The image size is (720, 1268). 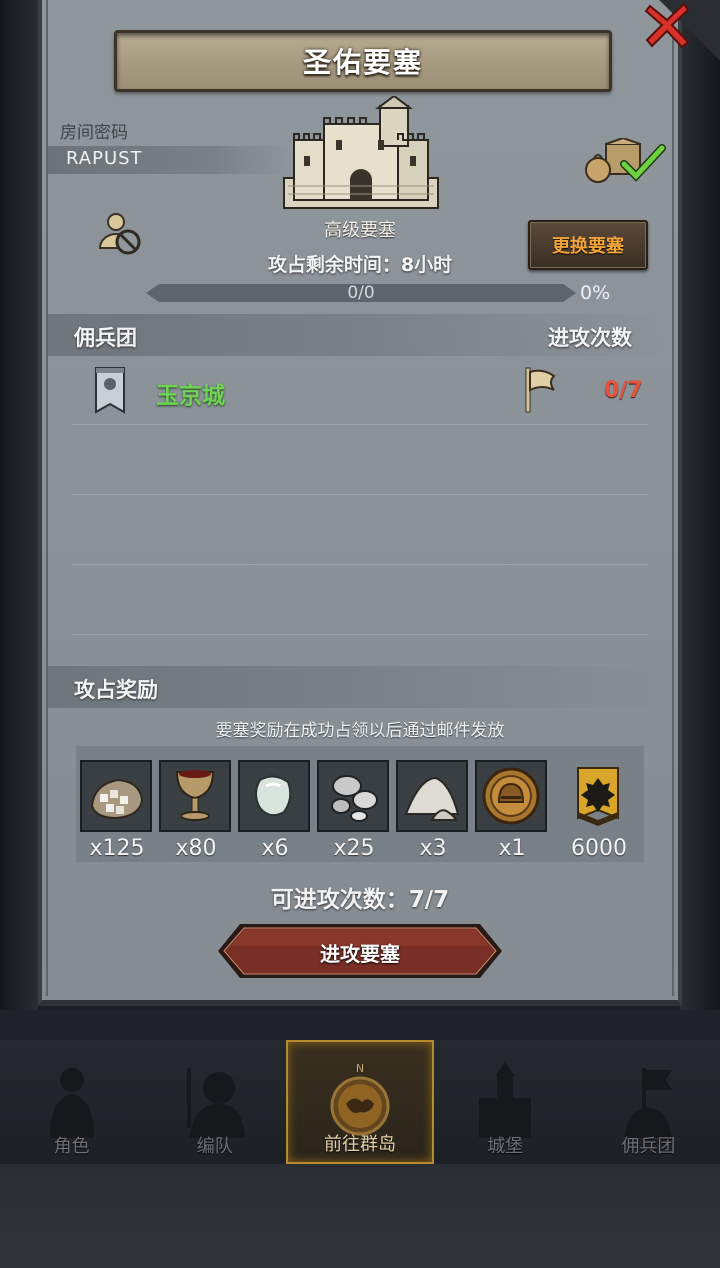 I want to click on nav-item-castle: 城堡, so click(x=505, y=1102).